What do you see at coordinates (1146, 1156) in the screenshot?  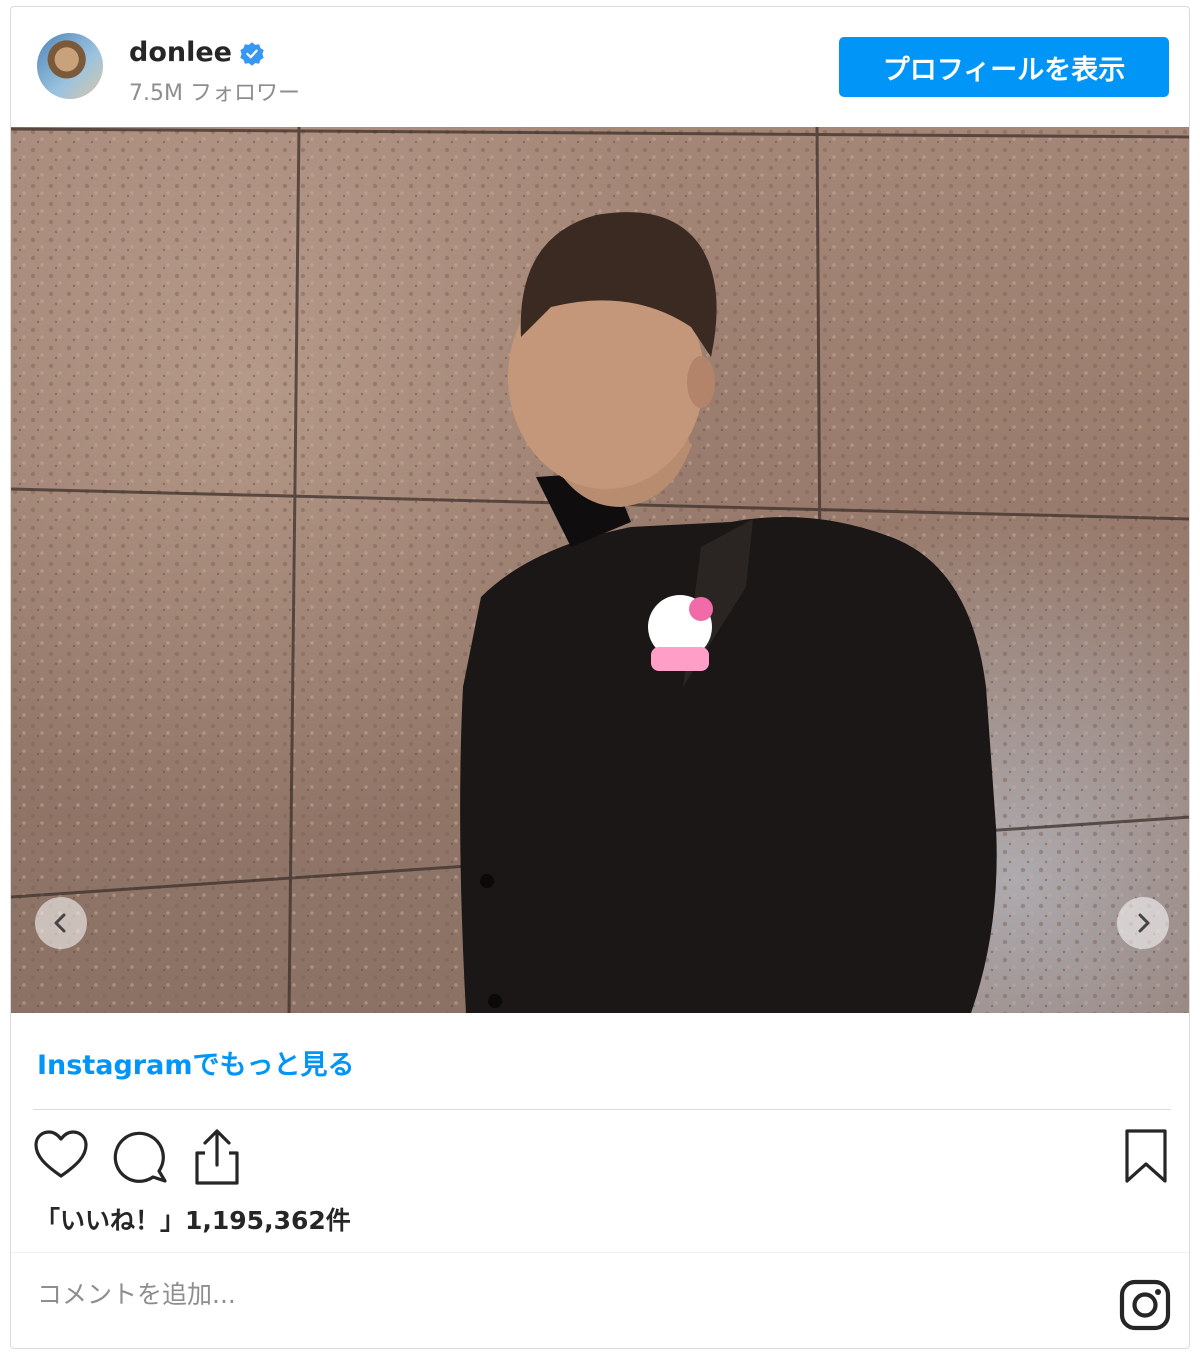 I see `bookmark-icon` at bounding box center [1146, 1156].